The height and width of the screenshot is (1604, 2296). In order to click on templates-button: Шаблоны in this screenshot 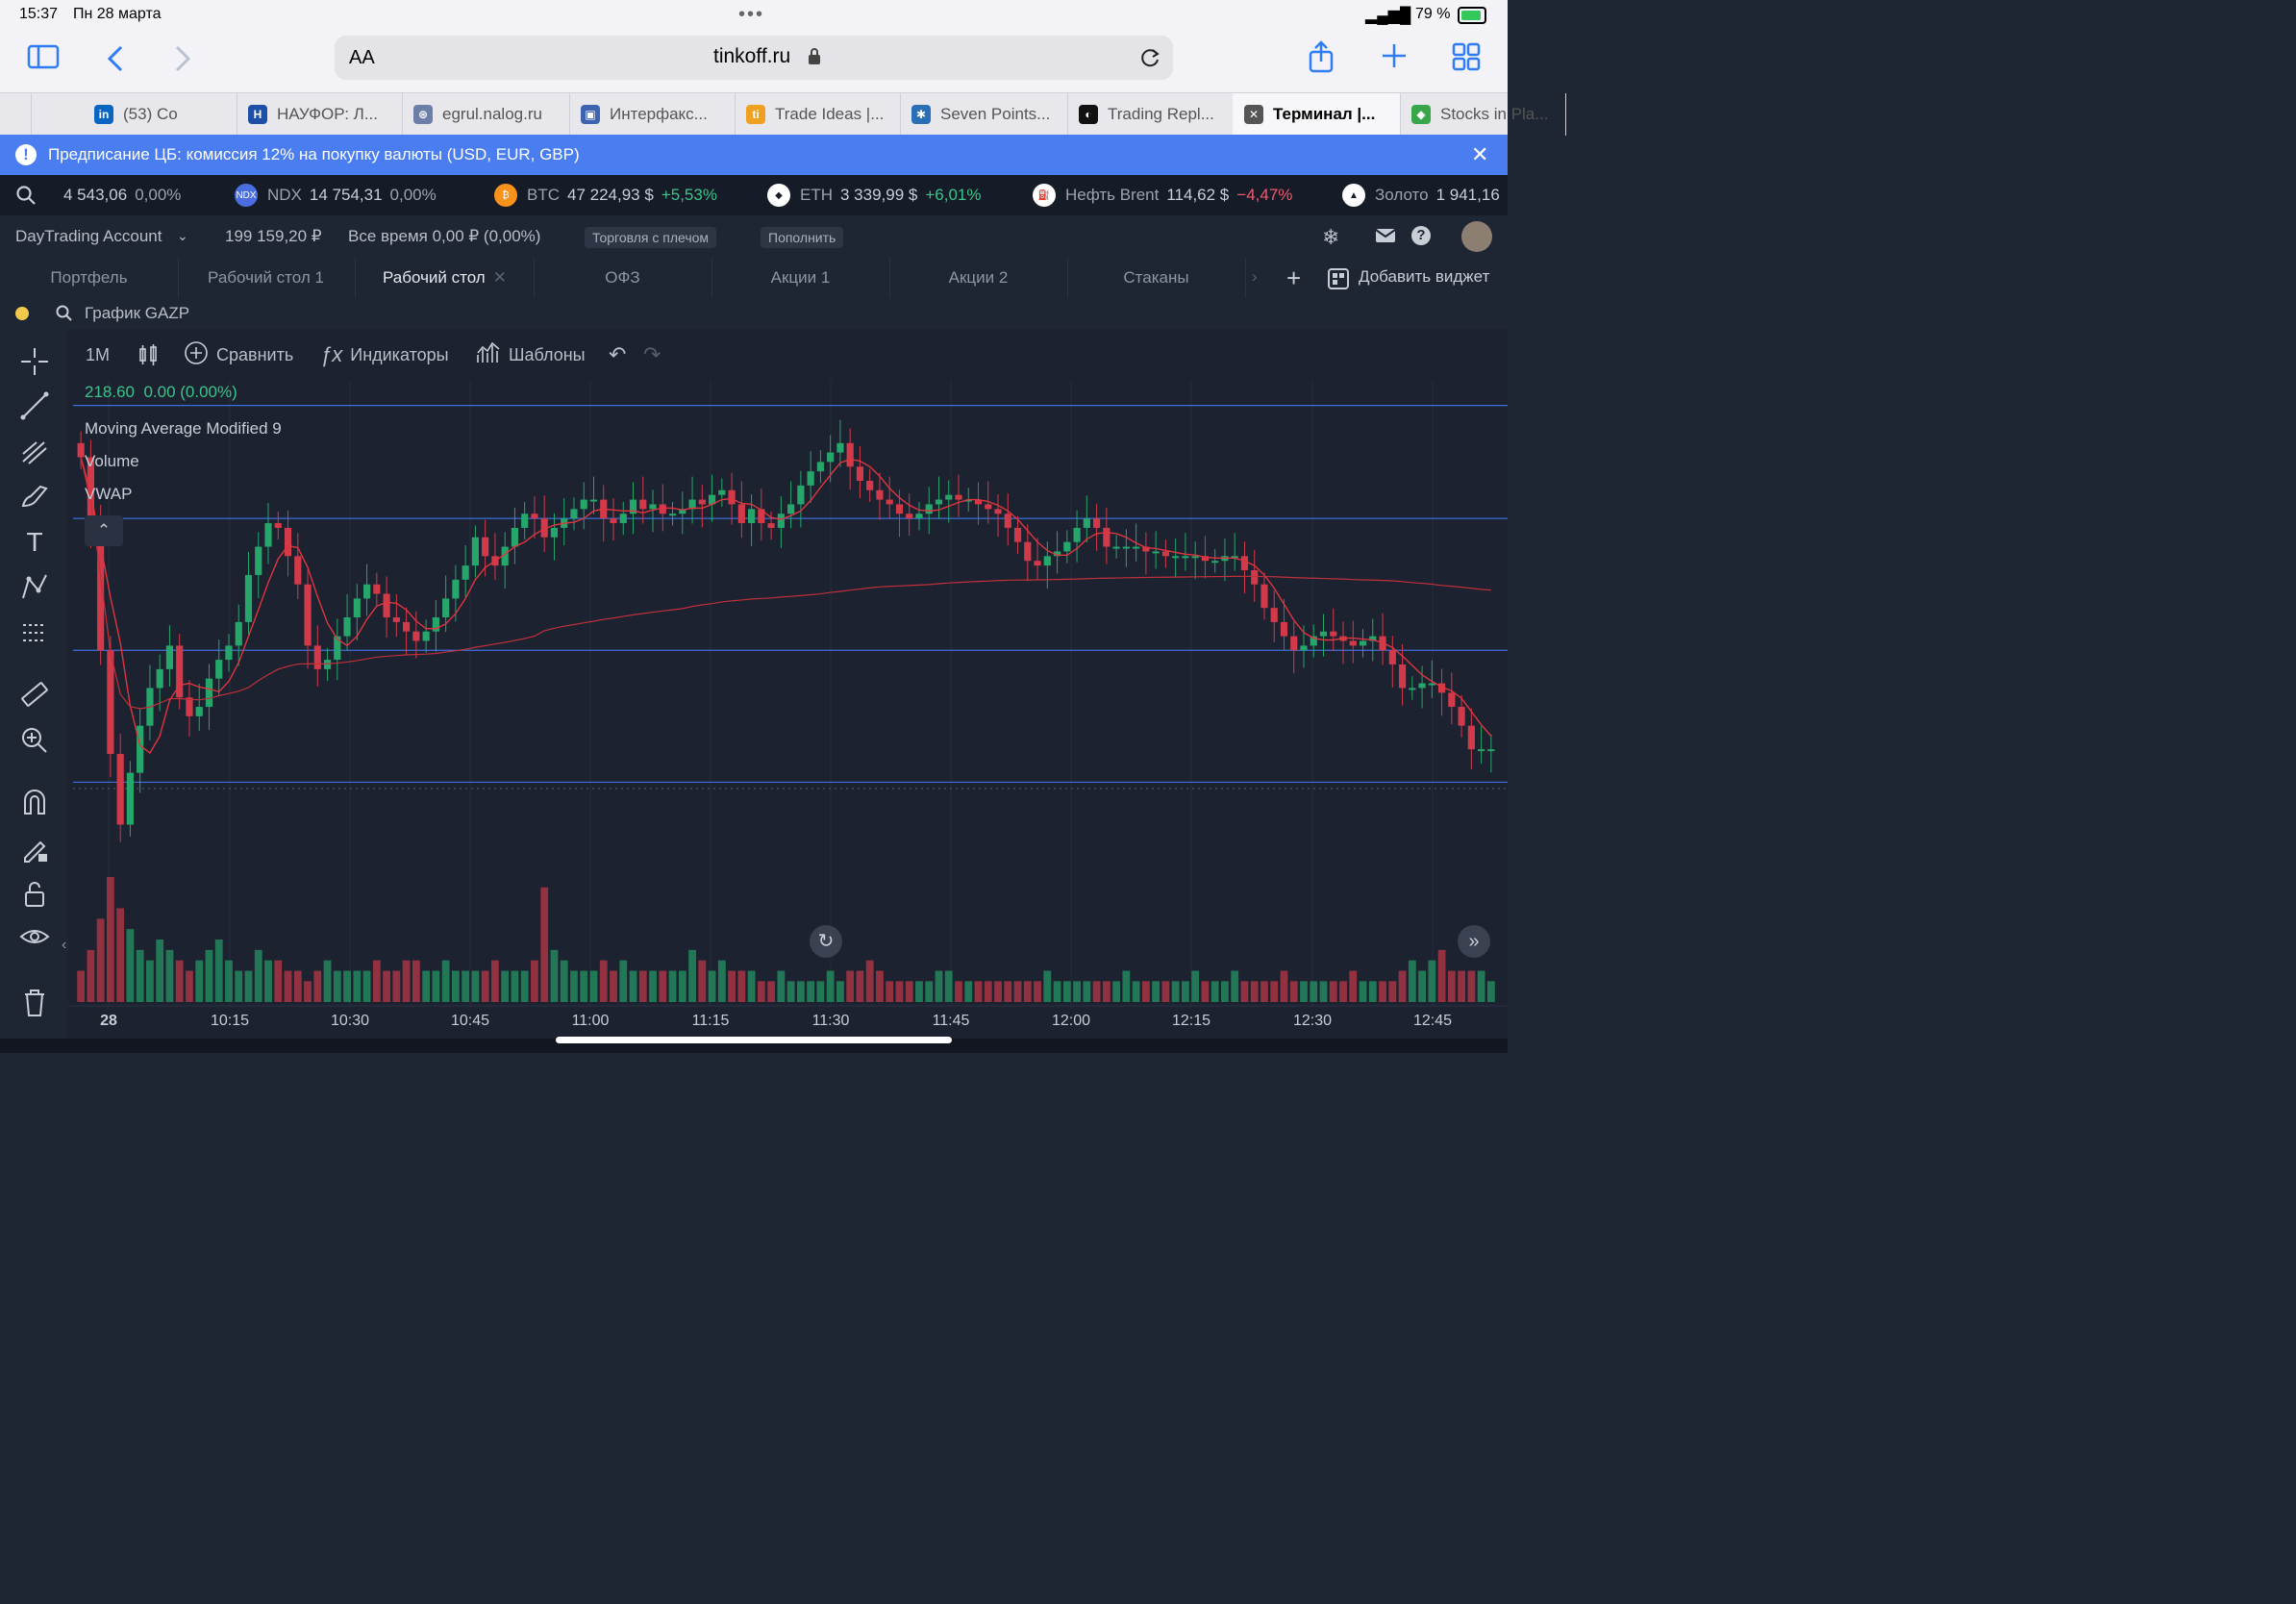, I will do `click(531, 355)`.